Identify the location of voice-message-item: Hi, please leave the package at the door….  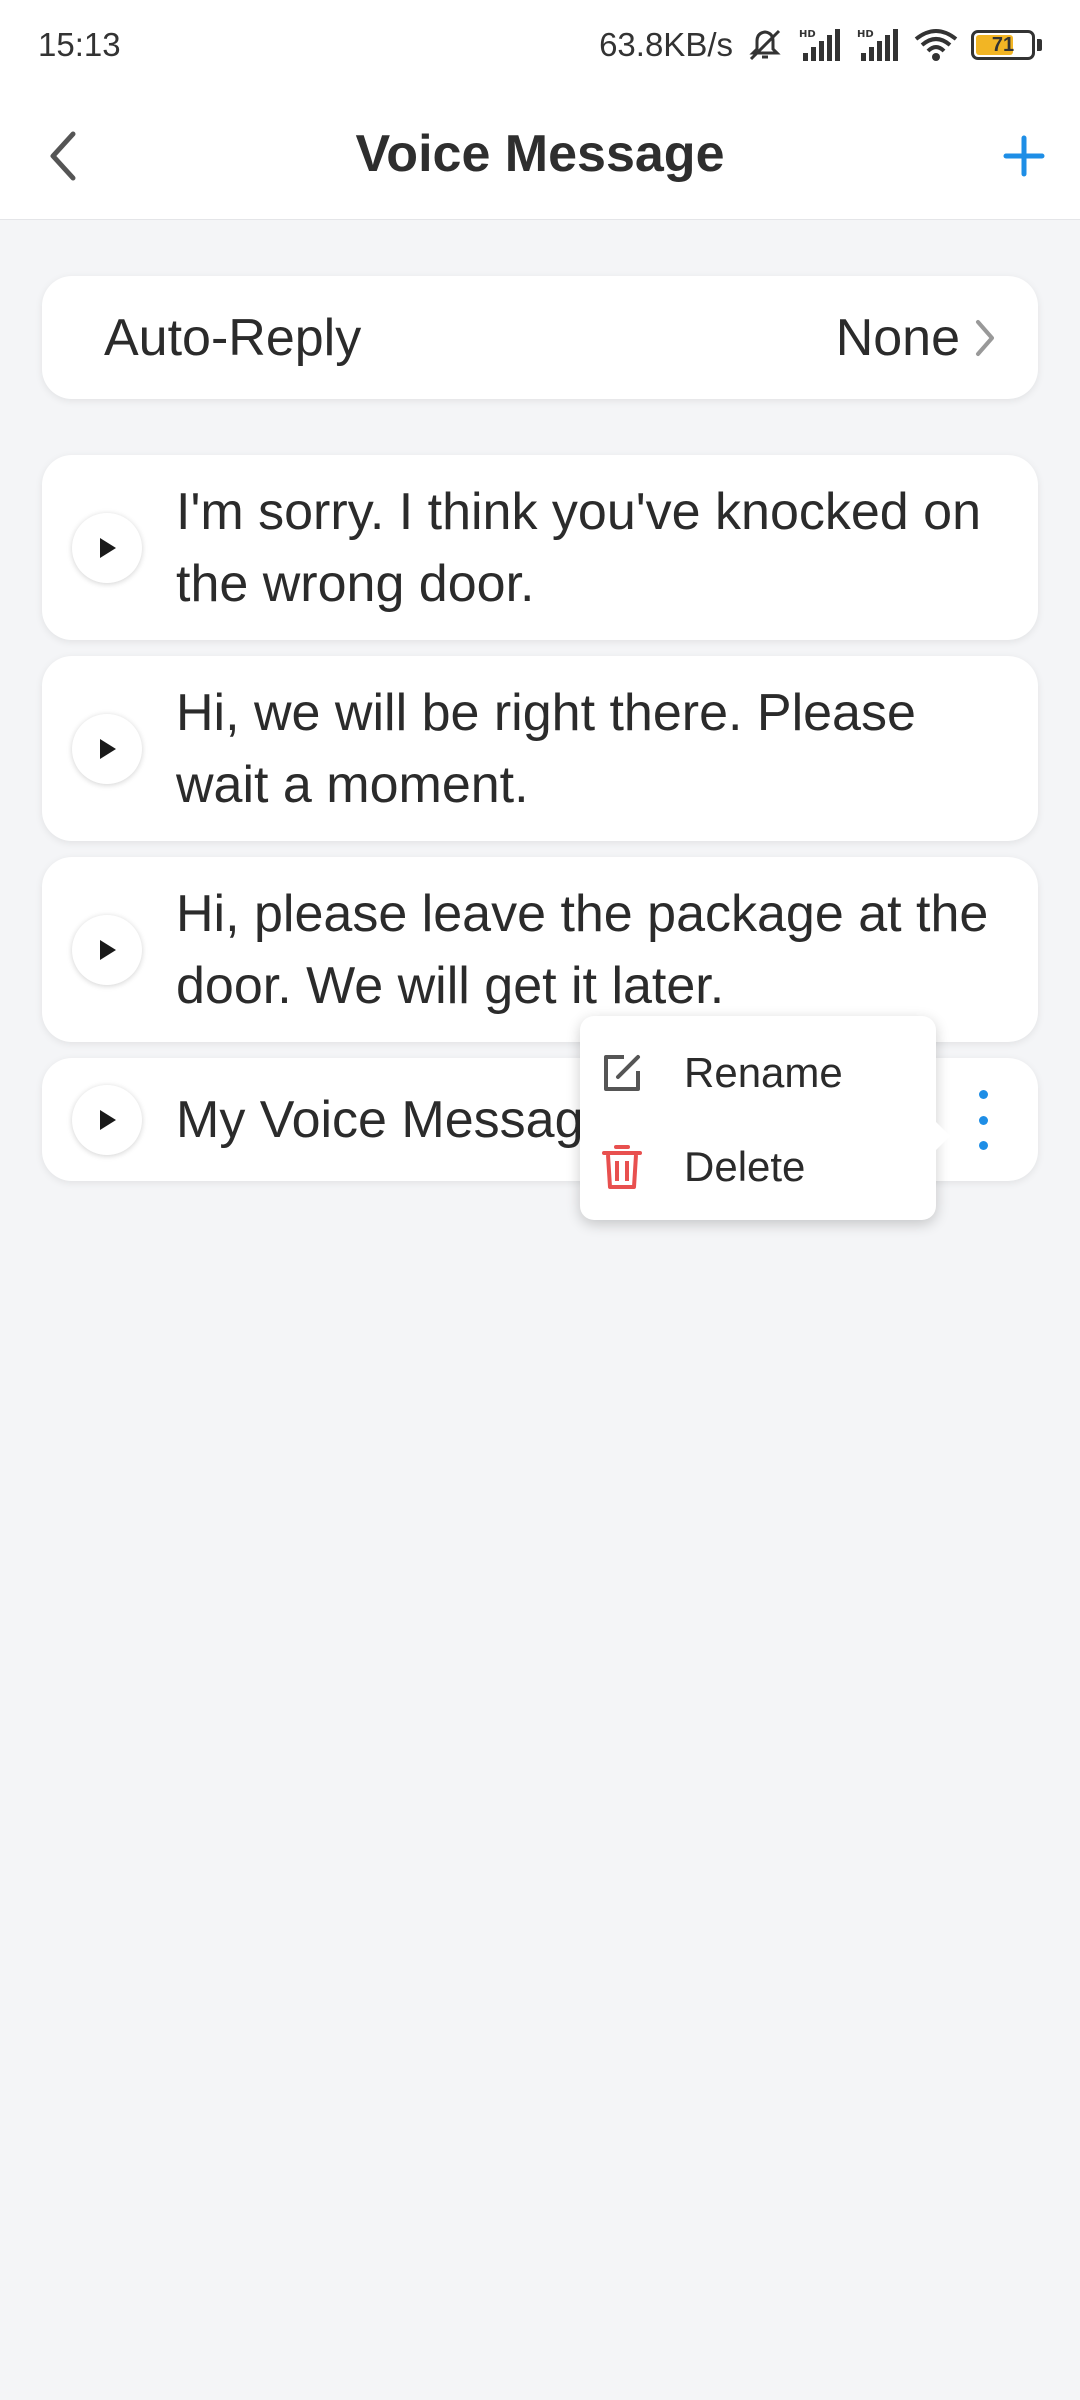
(540, 949).